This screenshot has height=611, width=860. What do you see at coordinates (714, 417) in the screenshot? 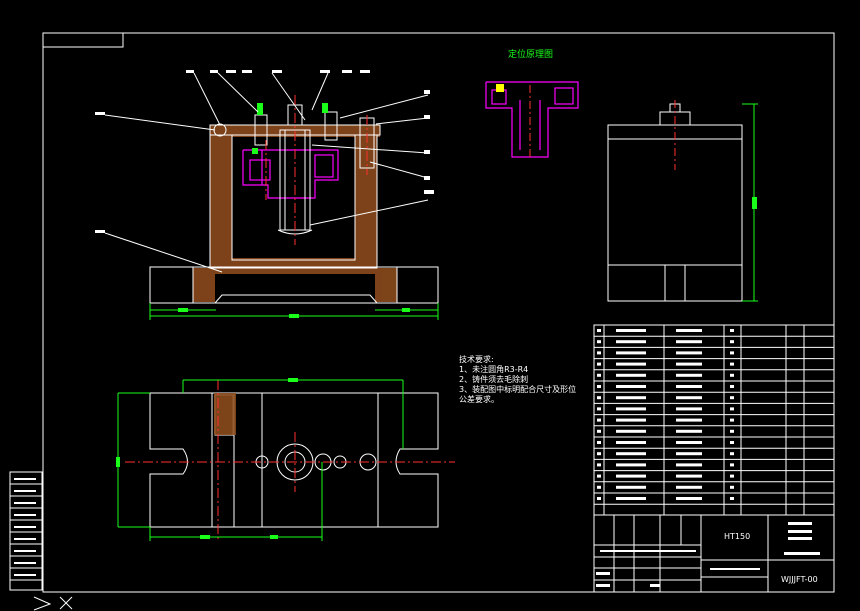
I see `parts-list-rows` at bounding box center [714, 417].